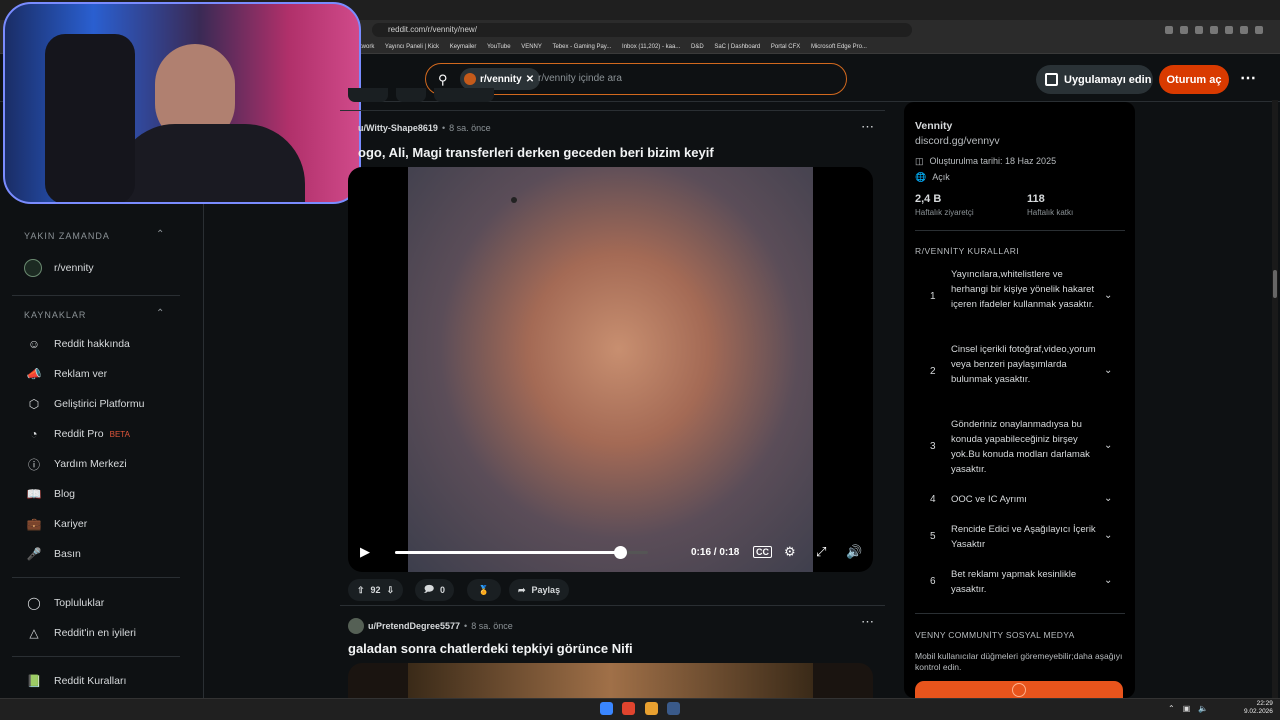 This screenshot has width=1280, height=720. What do you see at coordinates (1187, 708) in the screenshot?
I see `network-icon: ▣` at bounding box center [1187, 708].